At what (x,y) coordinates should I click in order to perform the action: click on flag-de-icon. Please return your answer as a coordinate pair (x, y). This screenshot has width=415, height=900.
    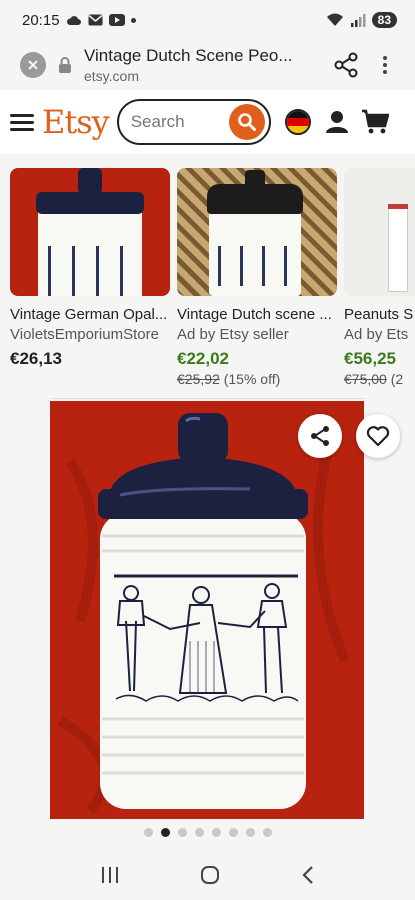
    Looking at the image, I should click on (297, 122).